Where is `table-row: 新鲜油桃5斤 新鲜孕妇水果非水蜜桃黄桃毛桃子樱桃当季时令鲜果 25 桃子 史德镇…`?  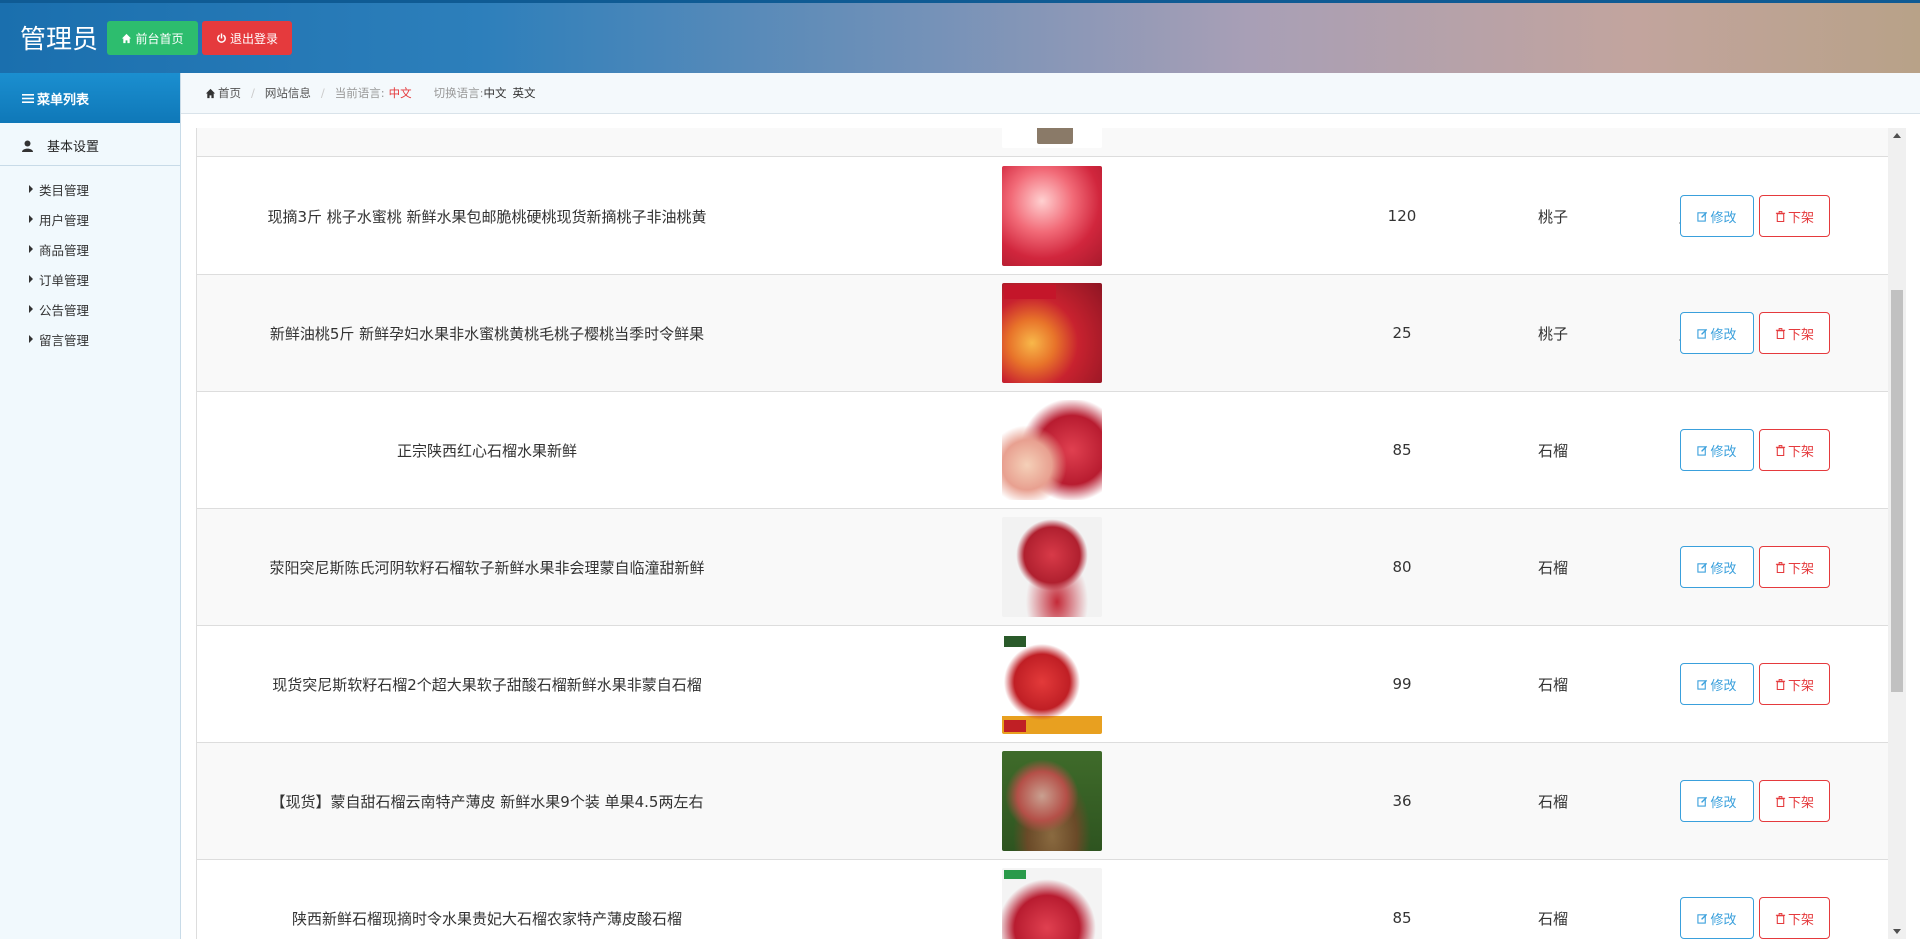
table-row: 新鲜油桃5斤 新鲜孕妇水果非水蜜桃黄桃毛桃子樱桃当季时令鲜果 25 桃子 史德镇… is located at coordinates (1042, 333).